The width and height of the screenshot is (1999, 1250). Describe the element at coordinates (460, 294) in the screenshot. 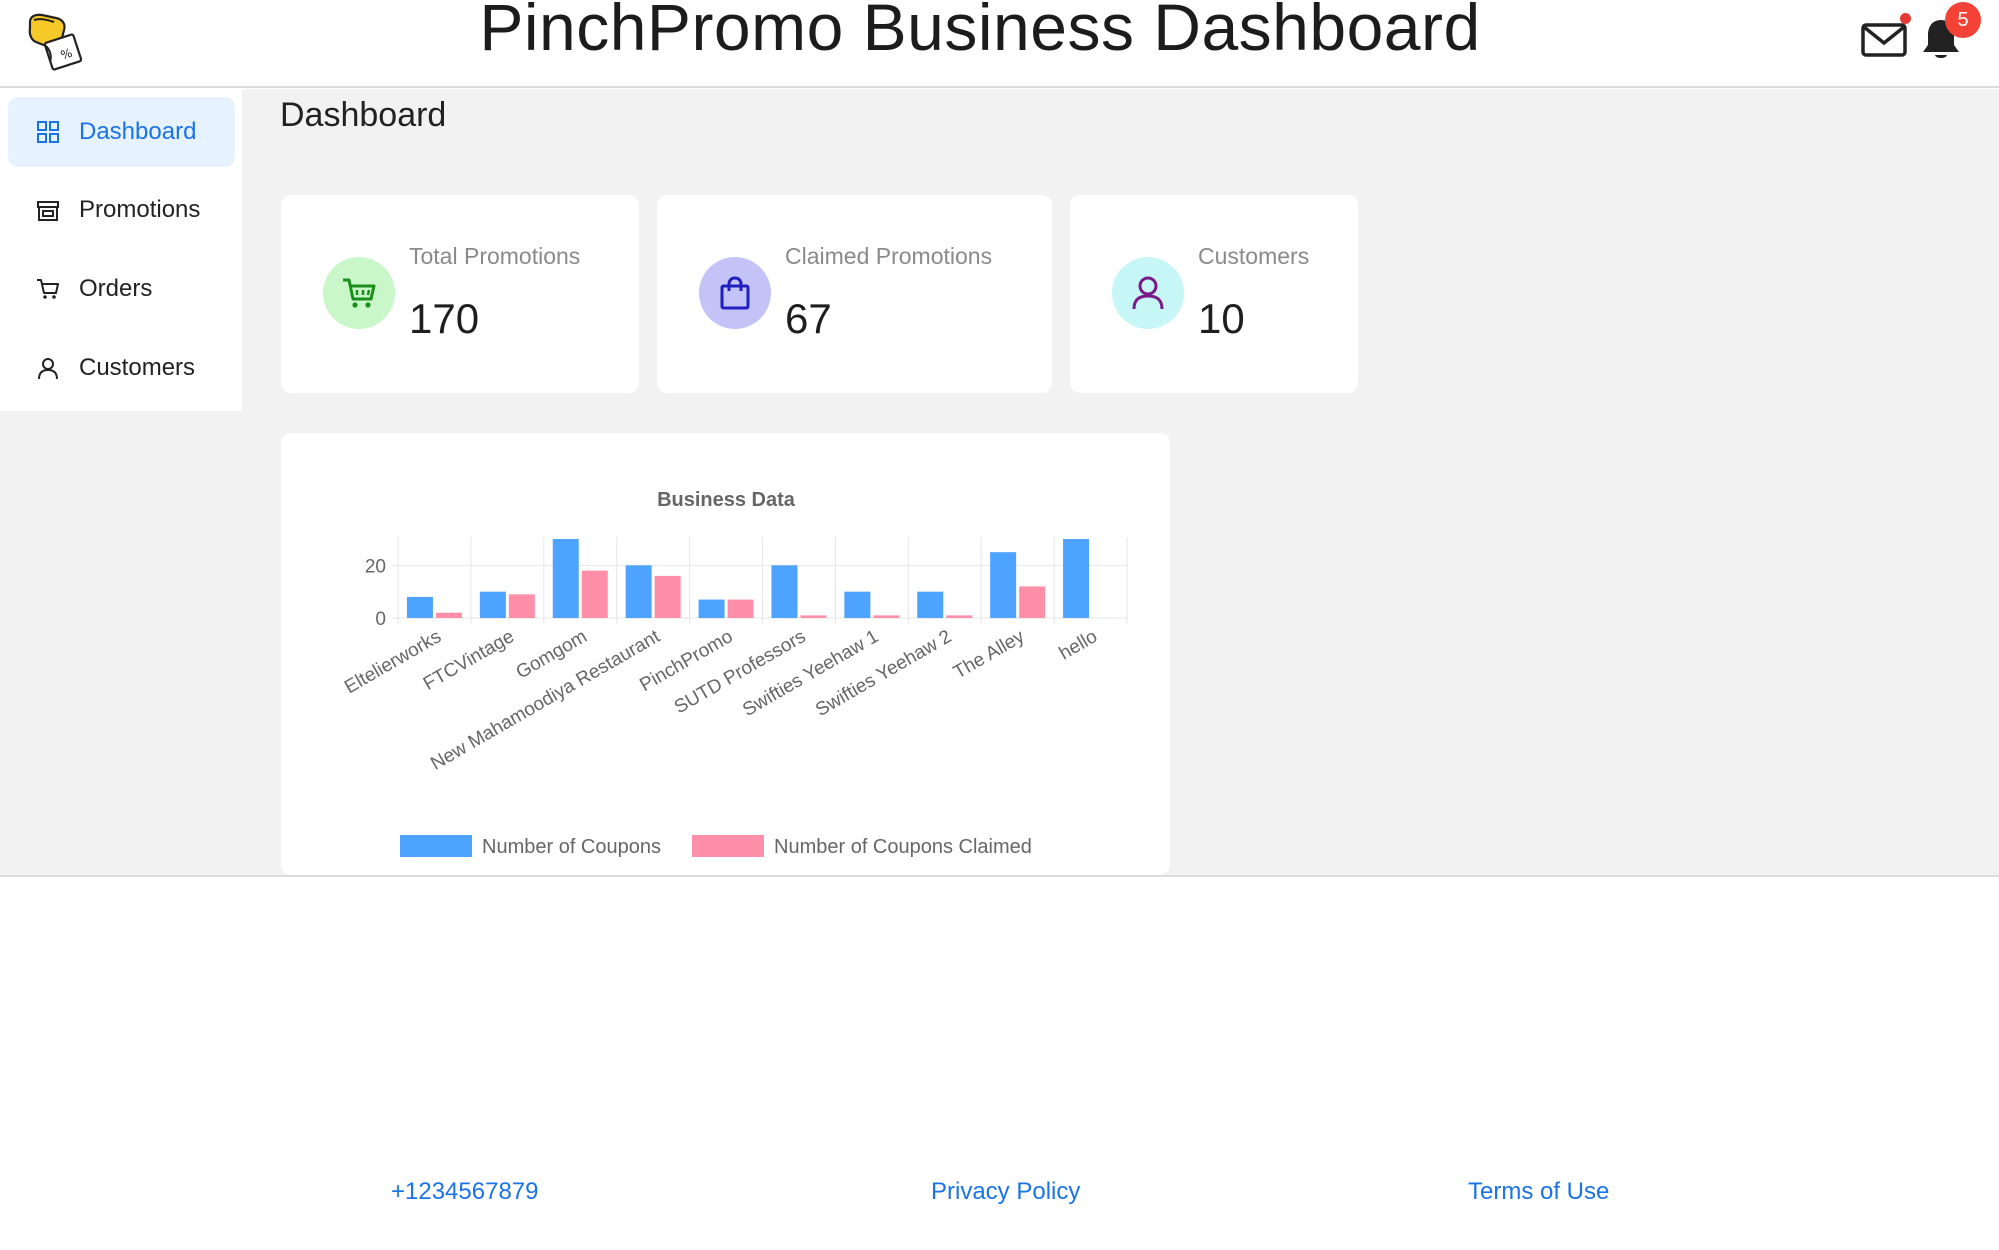

I see `stat-card-total-promotions: Total Promotions 170` at that location.